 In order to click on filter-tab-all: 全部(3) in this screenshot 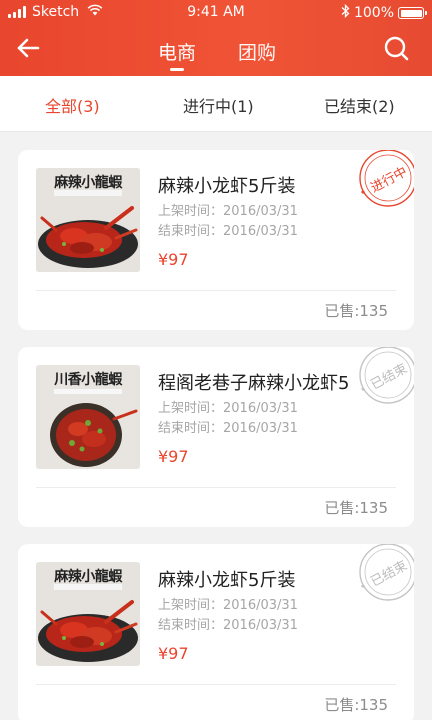, I will do `click(72, 105)`.